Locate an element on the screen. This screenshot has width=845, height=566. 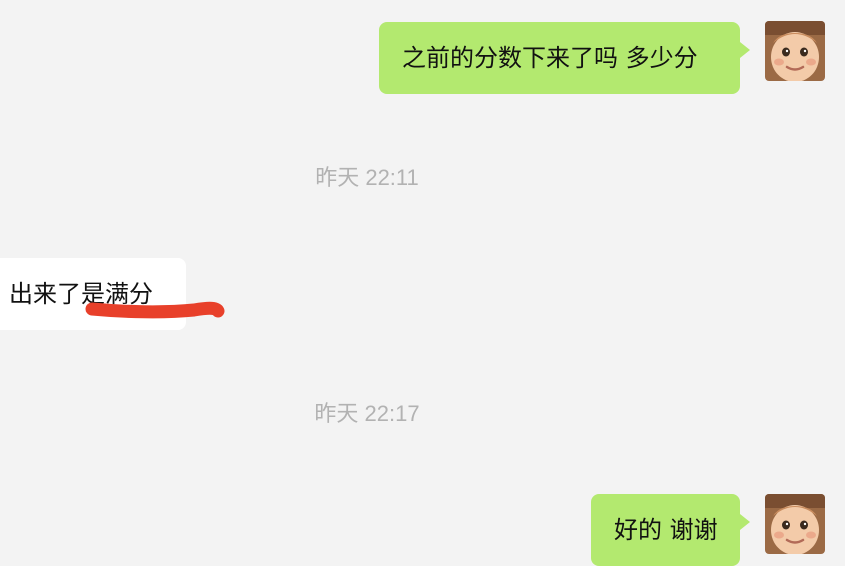
red-highlight-stroke is located at coordinates (155, 310).